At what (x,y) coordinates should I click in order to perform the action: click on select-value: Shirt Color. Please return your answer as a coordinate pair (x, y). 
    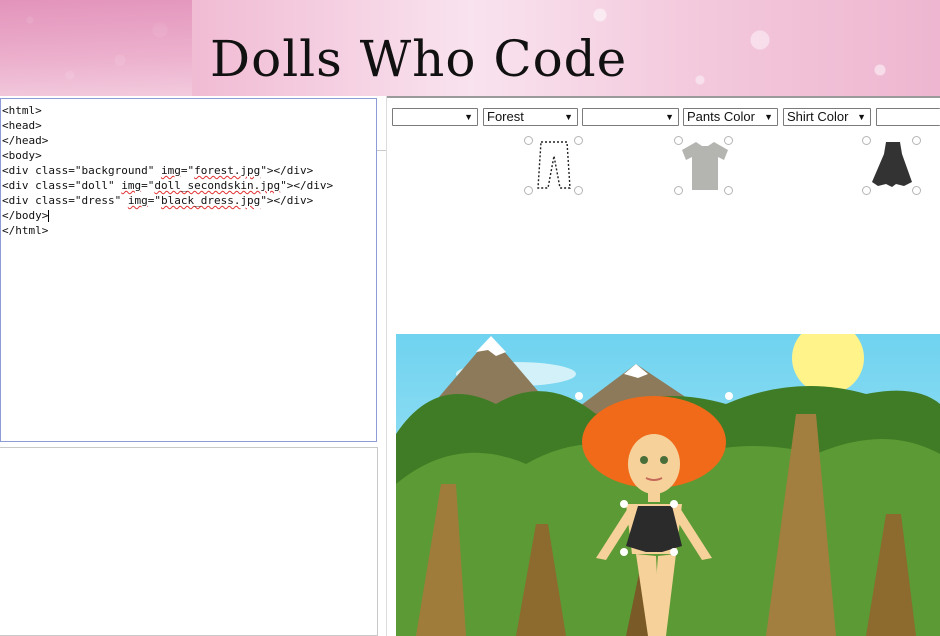
    Looking at the image, I should click on (818, 116).